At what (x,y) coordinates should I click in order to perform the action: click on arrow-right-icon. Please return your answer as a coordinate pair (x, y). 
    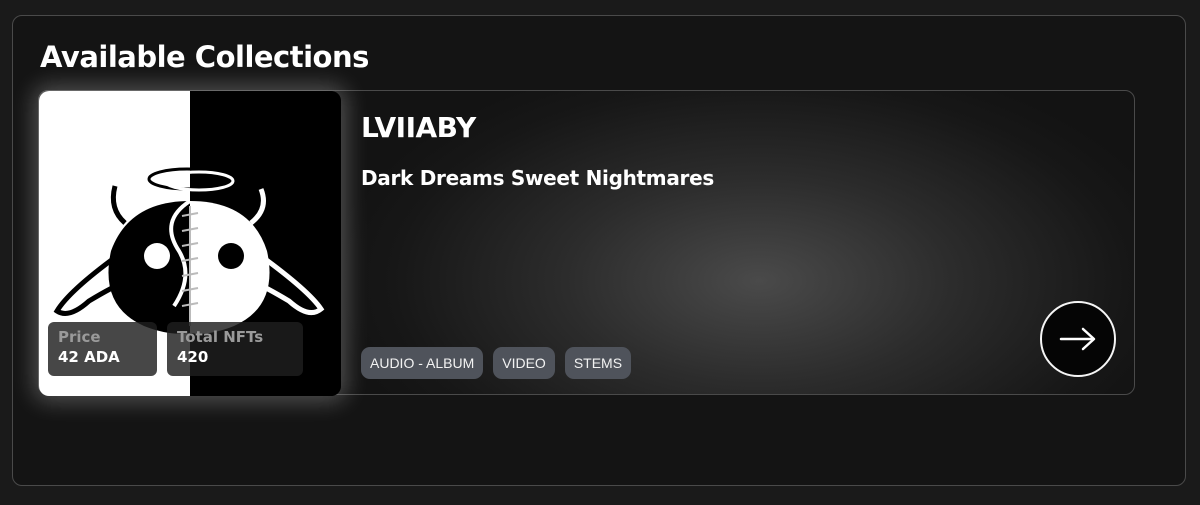
    Looking at the image, I should click on (1077, 339).